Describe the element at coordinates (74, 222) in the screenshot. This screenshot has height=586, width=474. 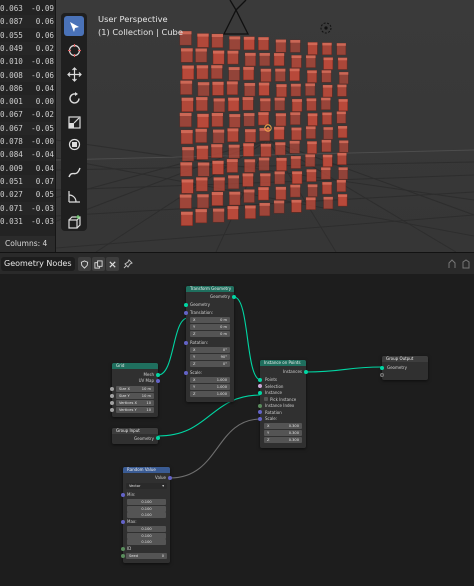
I see `add-cube-icon` at that location.